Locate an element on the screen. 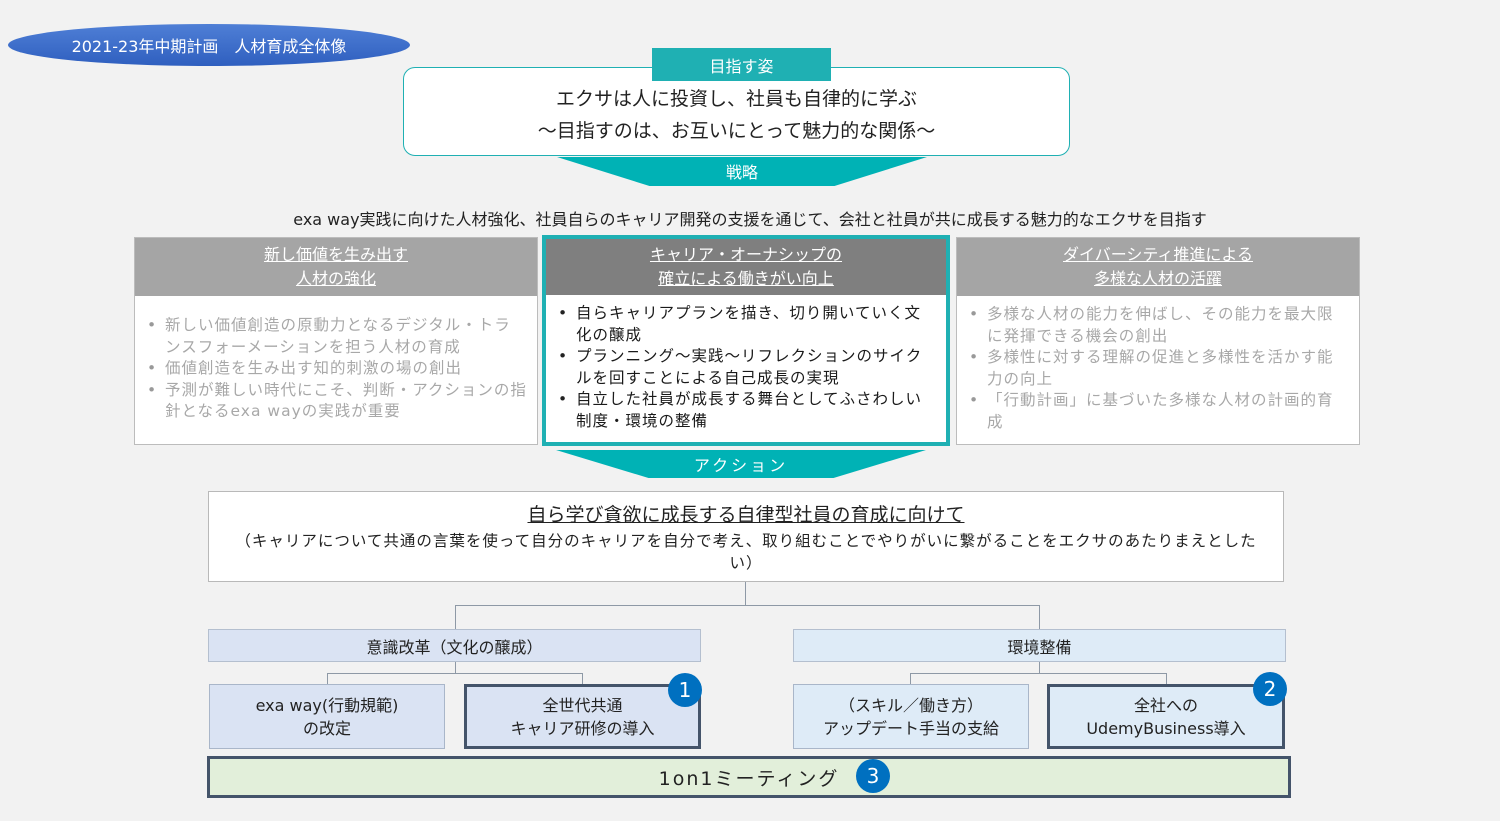 This screenshot has height=821, width=1500. bullet-item: 多様な人材の能力を伸ばし、その能力を最大限に発揮できる機会の創出 is located at coordinates (1159, 325).